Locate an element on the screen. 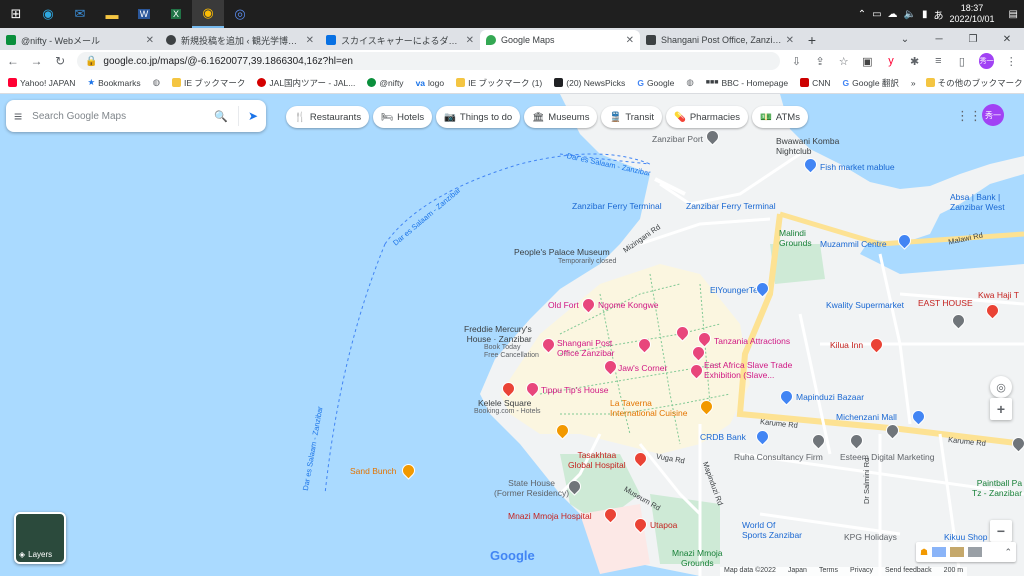 This screenshot has width=1024, height=576. pegman-icon: ☗ is located at coordinates (924, 552).